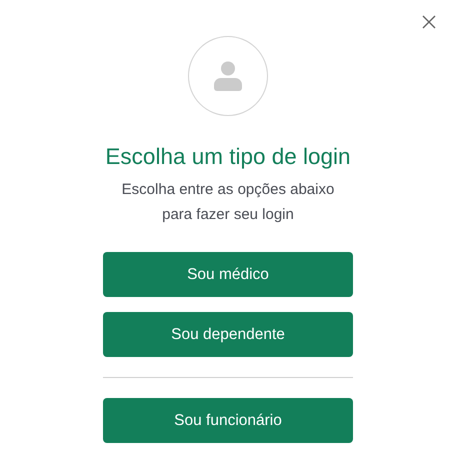  Describe the element at coordinates (228, 157) in the screenshot. I see `dialog-title: Escolha um tipo de login` at that location.